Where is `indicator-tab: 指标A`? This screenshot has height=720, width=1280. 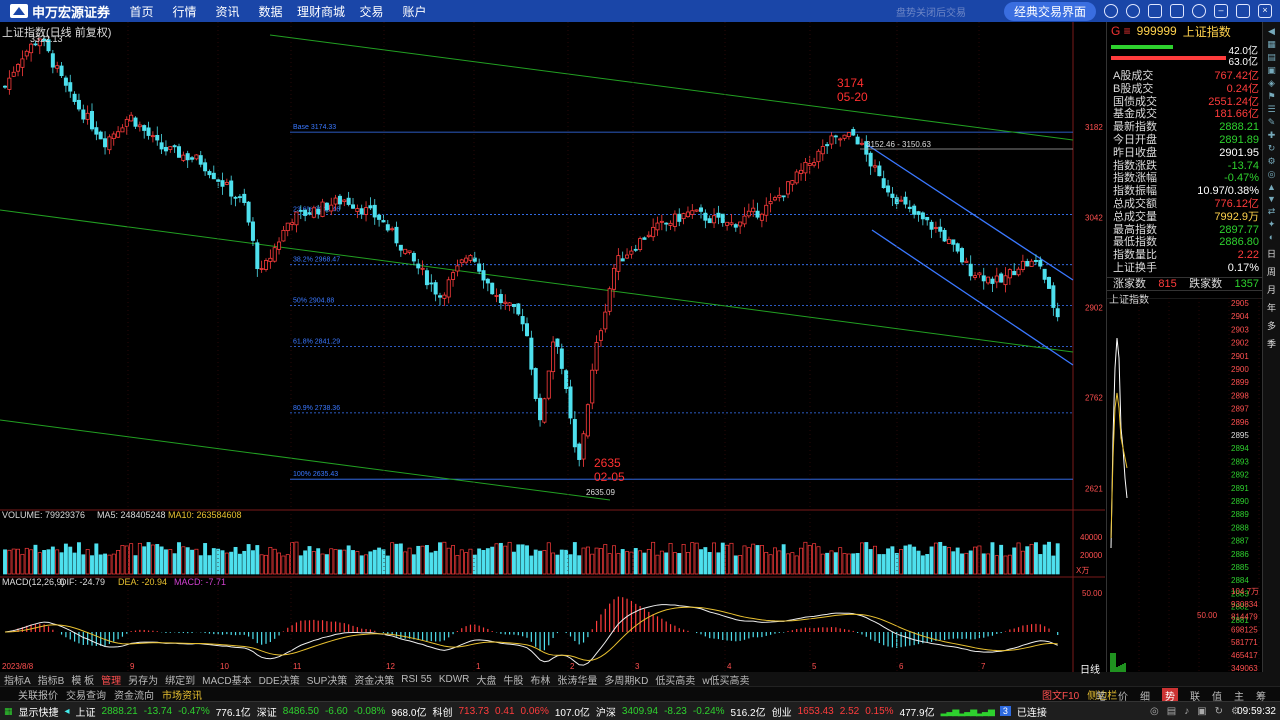
indicator-tab: 指标A is located at coordinates (17, 679).